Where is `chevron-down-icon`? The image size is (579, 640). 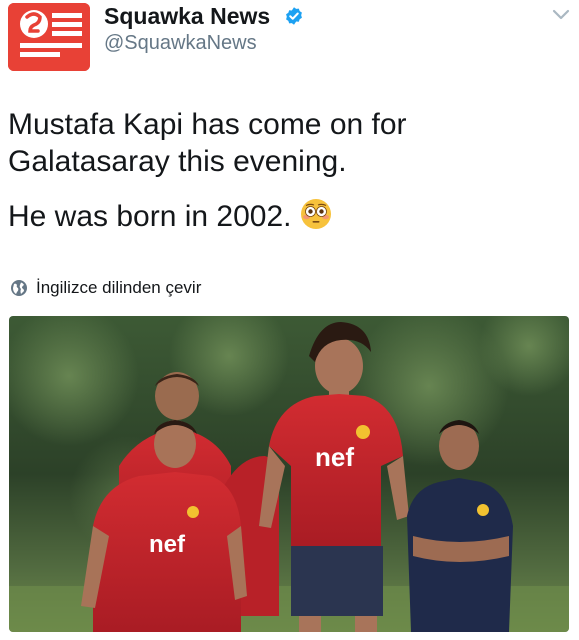 chevron-down-icon is located at coordinates (561, 15).